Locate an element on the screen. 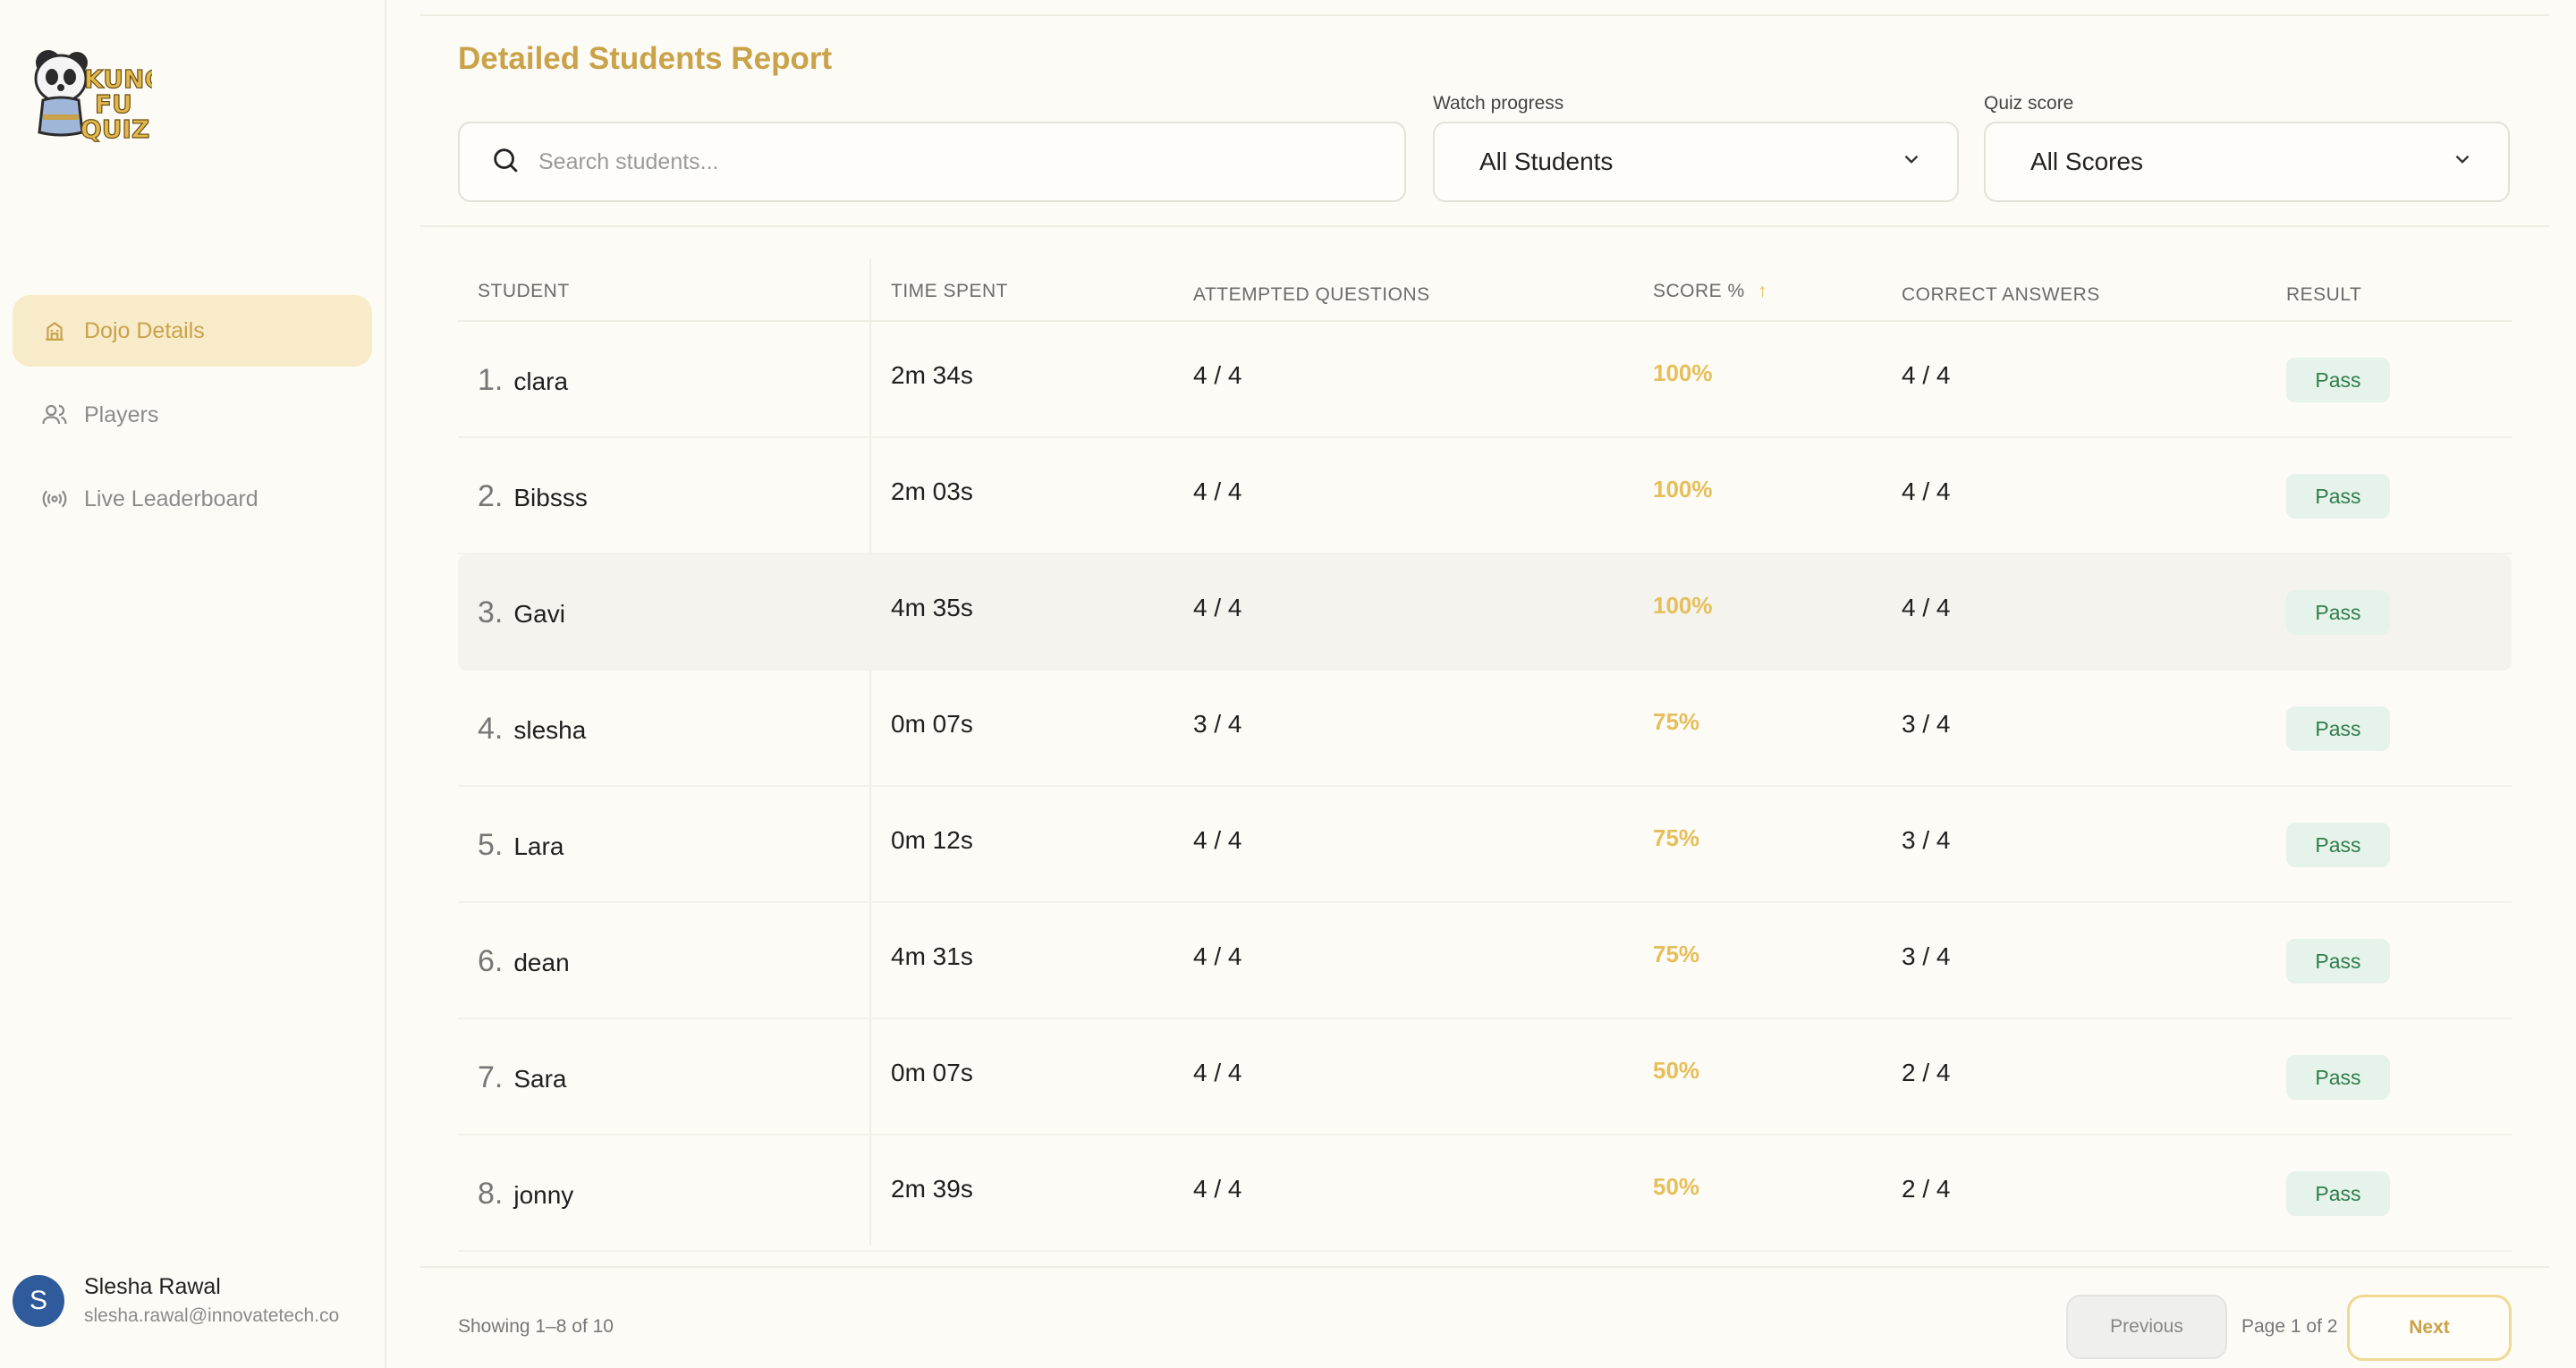 The width and height of the screenshot is (2576, 1368). rank: 3. is located at coordinates (491, 612).